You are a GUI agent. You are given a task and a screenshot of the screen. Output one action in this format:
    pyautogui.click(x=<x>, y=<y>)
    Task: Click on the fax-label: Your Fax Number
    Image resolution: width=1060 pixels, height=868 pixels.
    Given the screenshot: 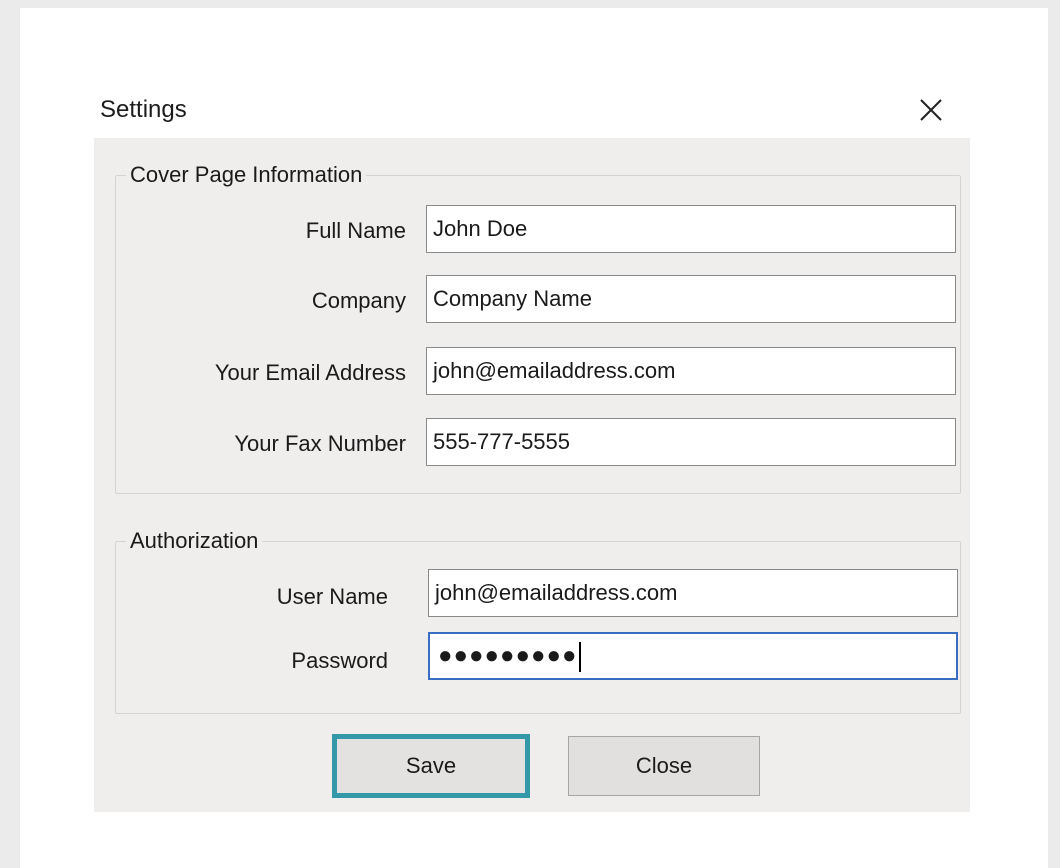 What is the action you would take?
    pyautogui.click(x=320, y=443)
    